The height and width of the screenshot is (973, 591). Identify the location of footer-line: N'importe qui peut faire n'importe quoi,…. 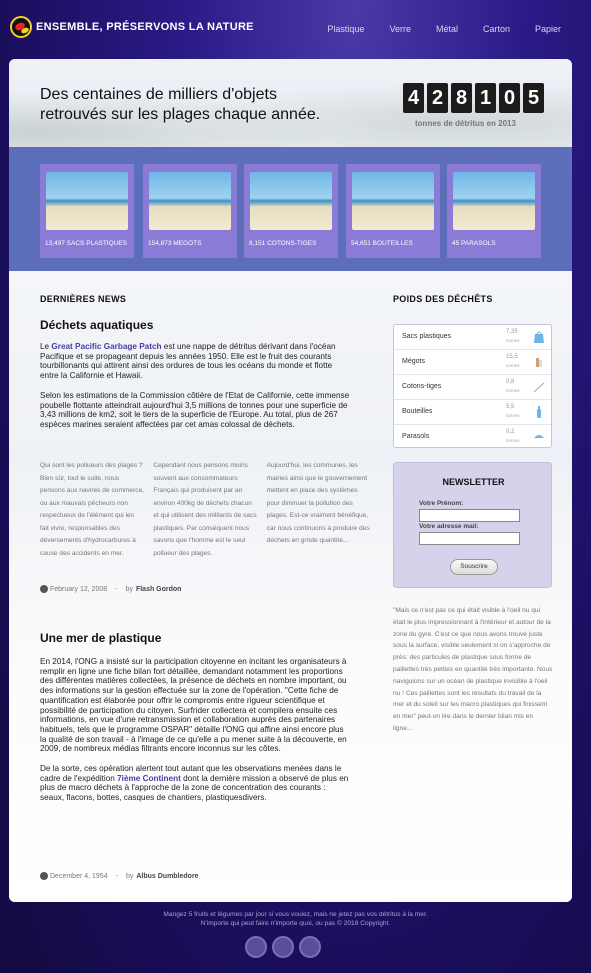
(295, 923).